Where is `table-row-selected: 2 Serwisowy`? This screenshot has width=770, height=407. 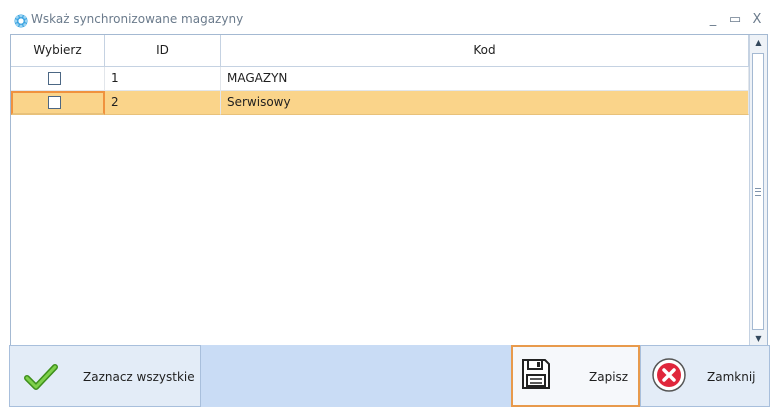 table-row-selected: 2 Serwisowy is located at coordinates (380, 103).